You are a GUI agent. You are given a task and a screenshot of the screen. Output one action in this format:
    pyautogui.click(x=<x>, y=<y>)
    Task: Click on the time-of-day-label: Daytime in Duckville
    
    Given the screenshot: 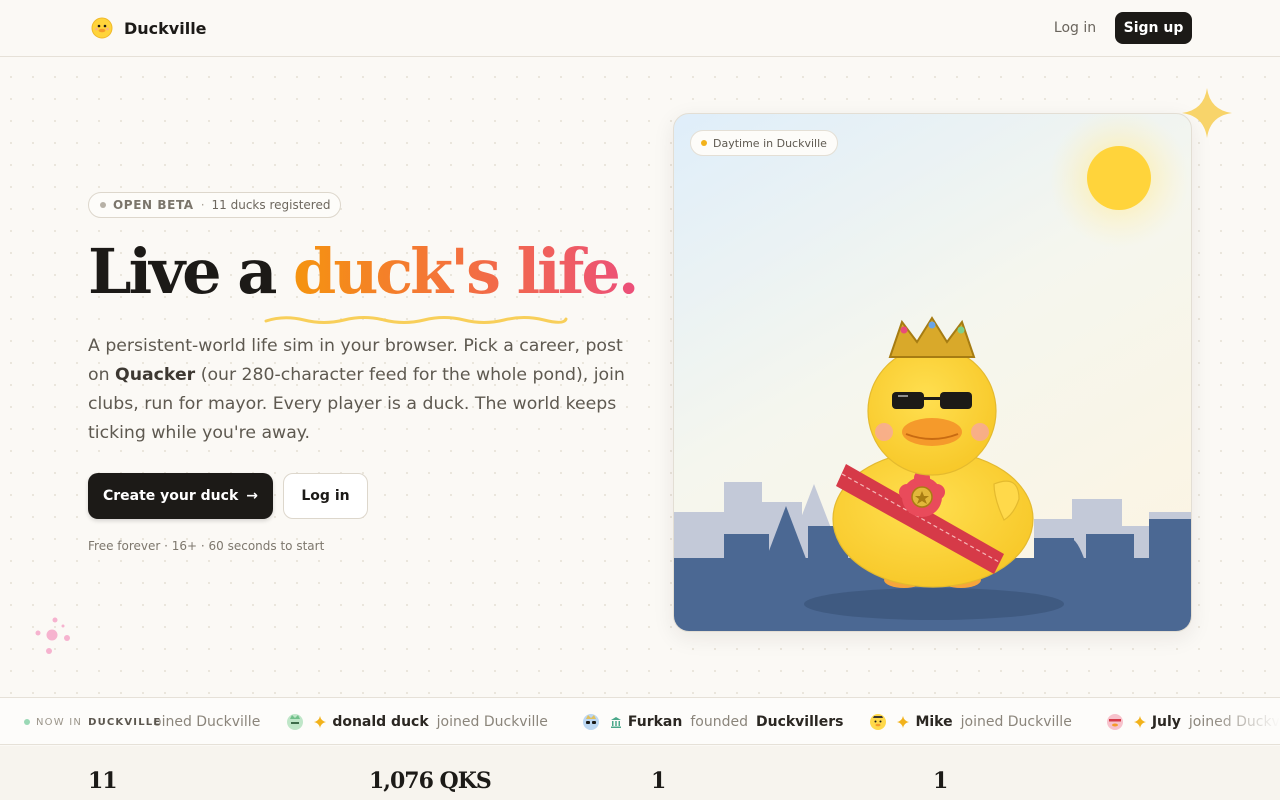 What is the action you would take?
    pyautogui.click(x=770, y=143)
    